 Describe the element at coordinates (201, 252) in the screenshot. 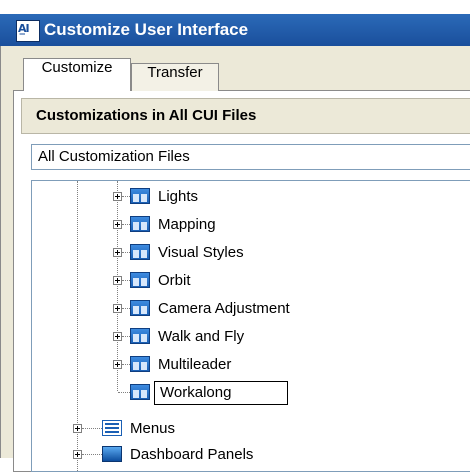

I see `tree-node-label: Visual Styles` at that location.